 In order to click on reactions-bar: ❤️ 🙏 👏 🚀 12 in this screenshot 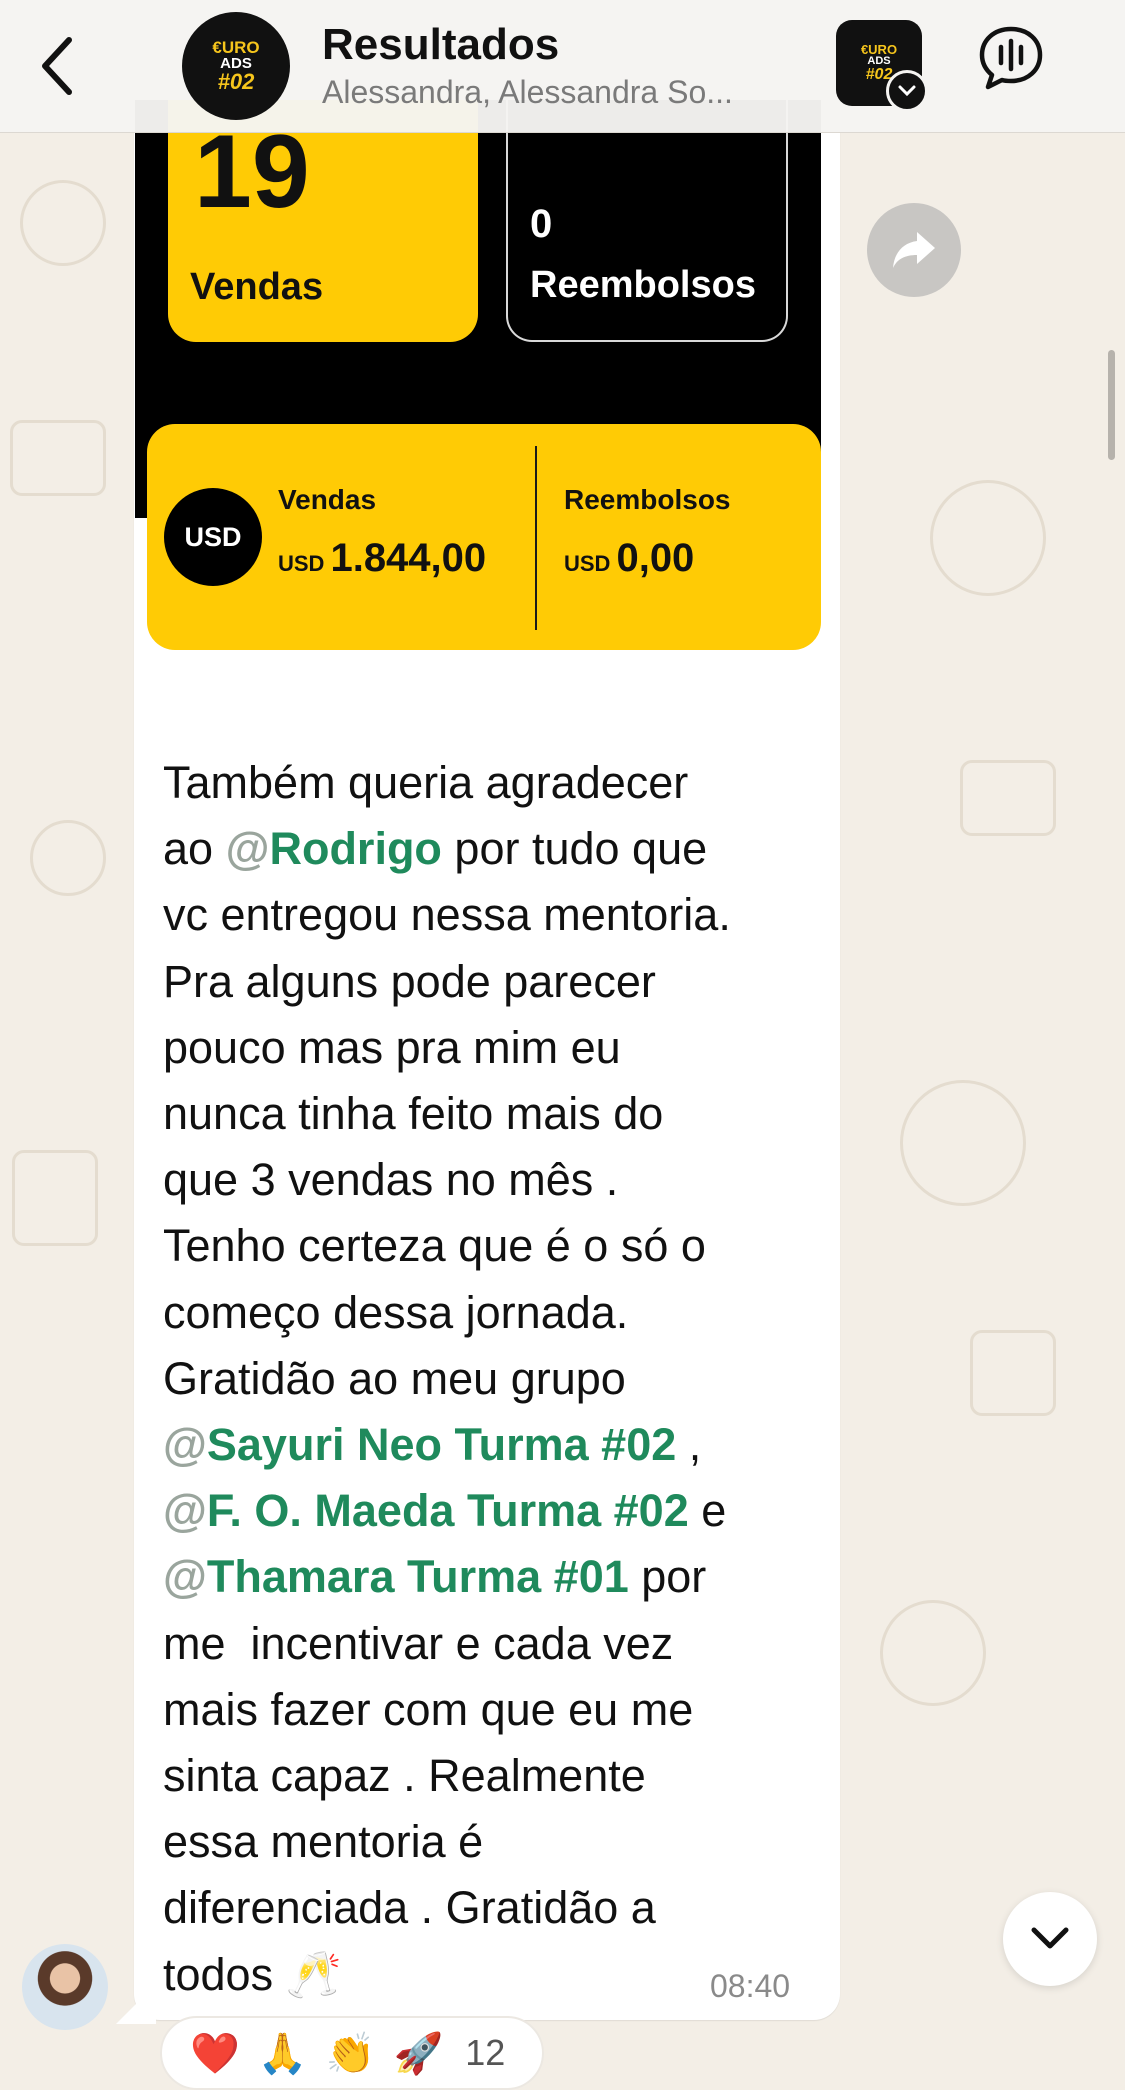, I will do `click(352, 2053)`.